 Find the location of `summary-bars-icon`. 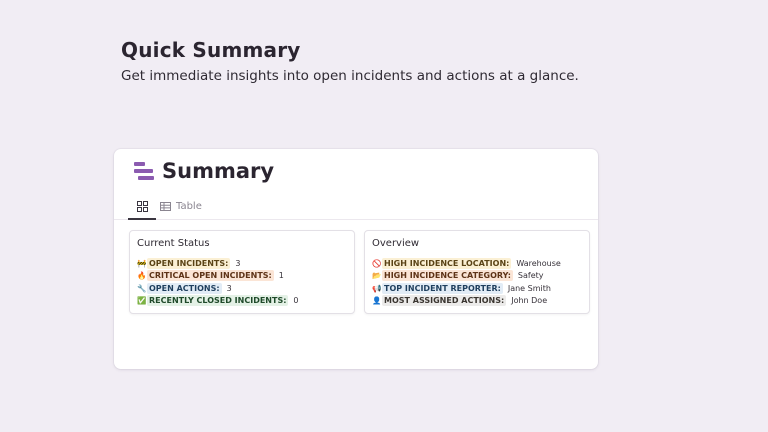

summary-bars-icon is located at coordinates (143, 171).